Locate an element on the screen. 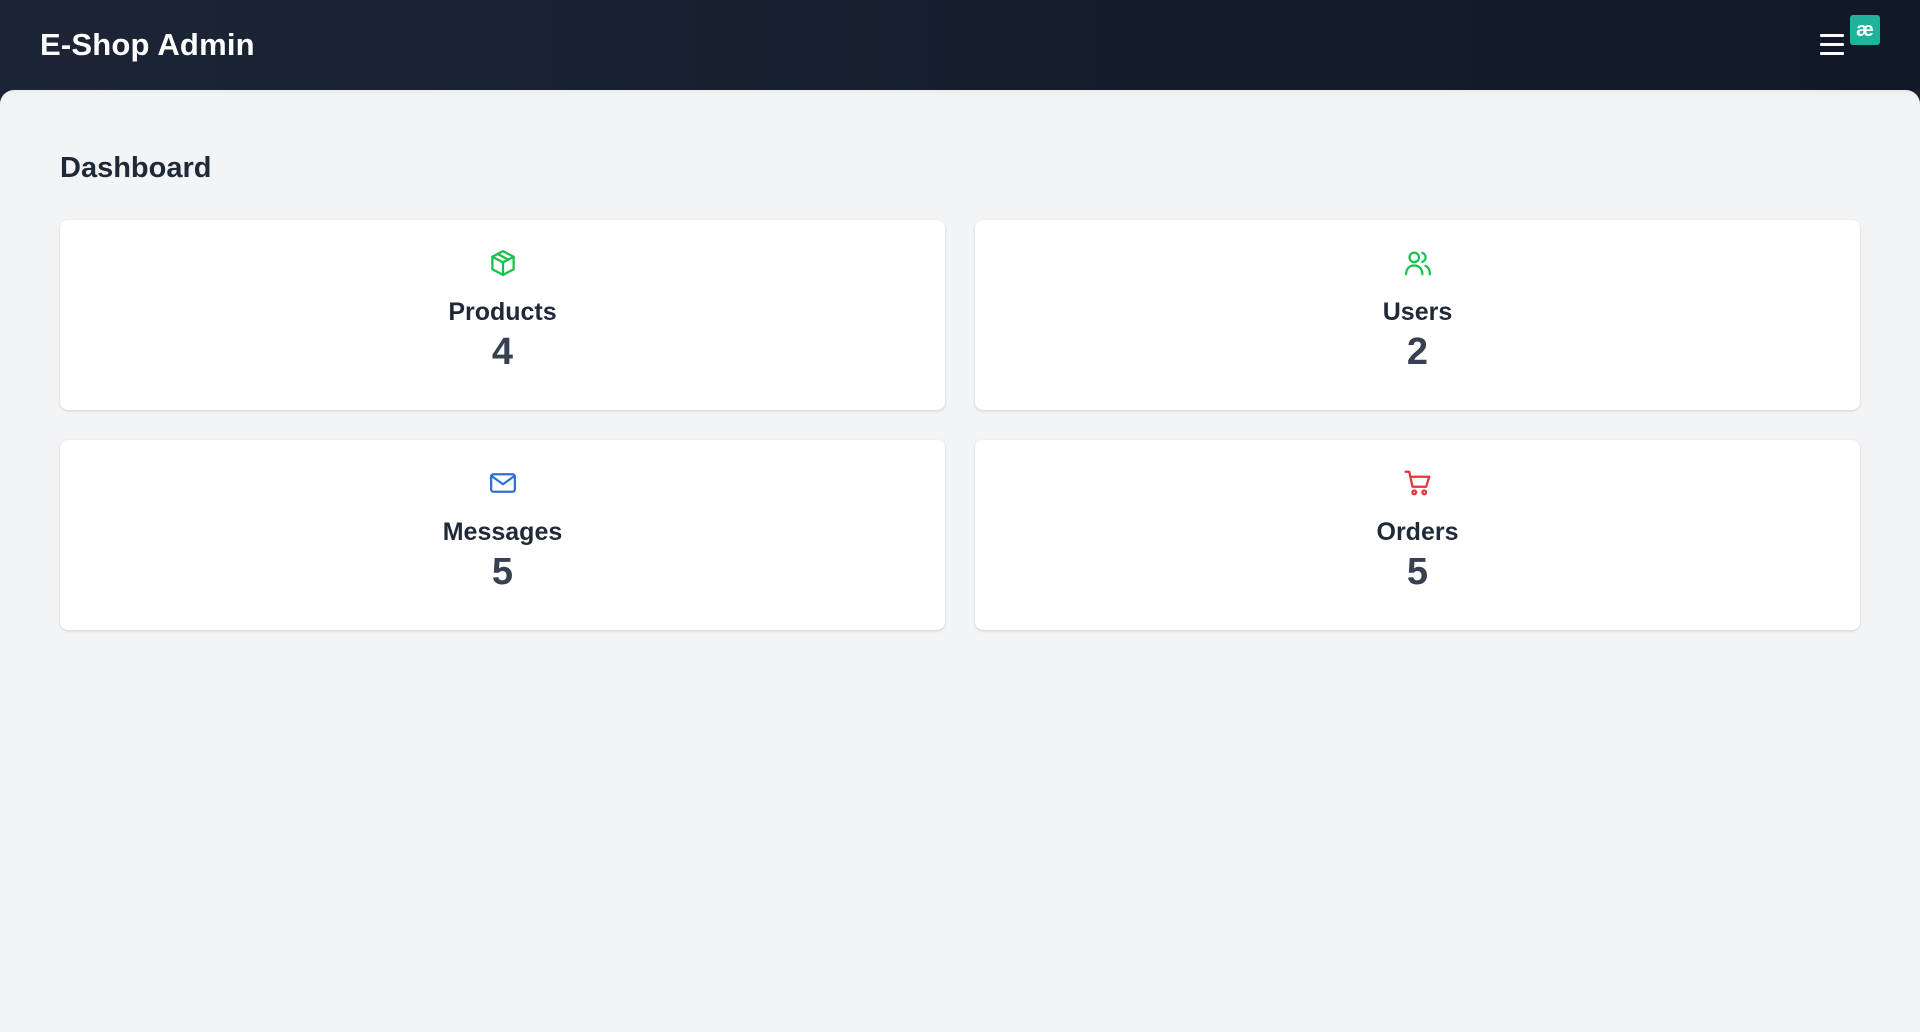  app-title: E-Shop Admin is located at coordinates (147, 45).